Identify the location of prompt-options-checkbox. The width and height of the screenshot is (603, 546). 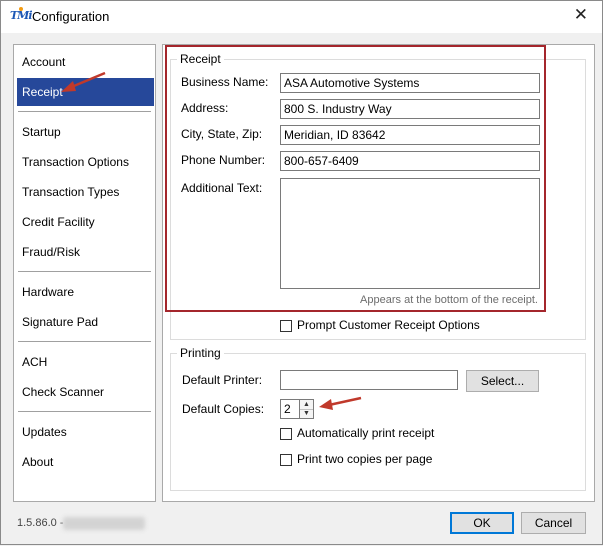
(286, 326).